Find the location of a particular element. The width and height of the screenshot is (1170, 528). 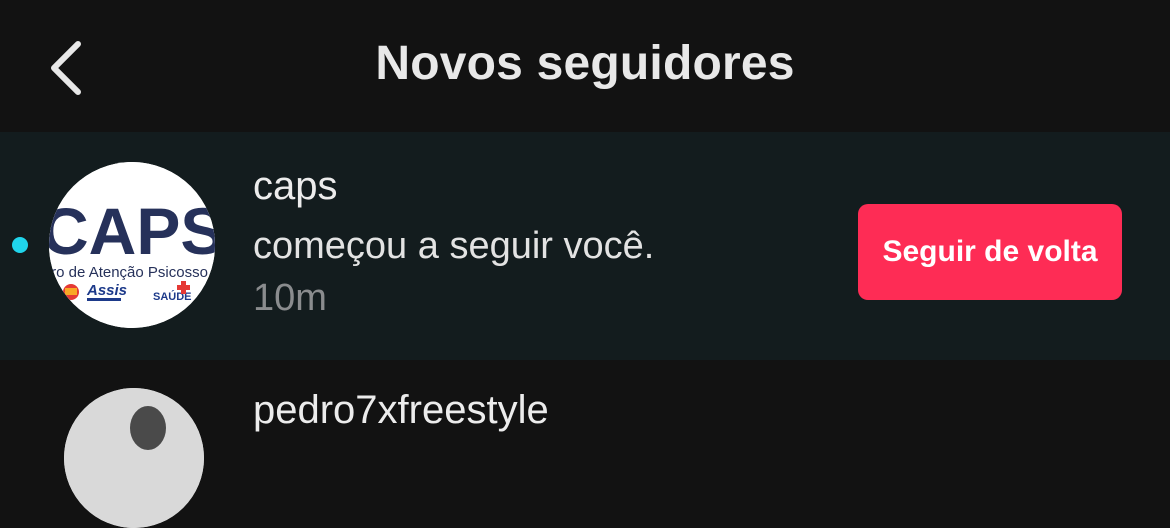

svg-text: tro de Atenção Psicosso is located at coordinates (128, 272).